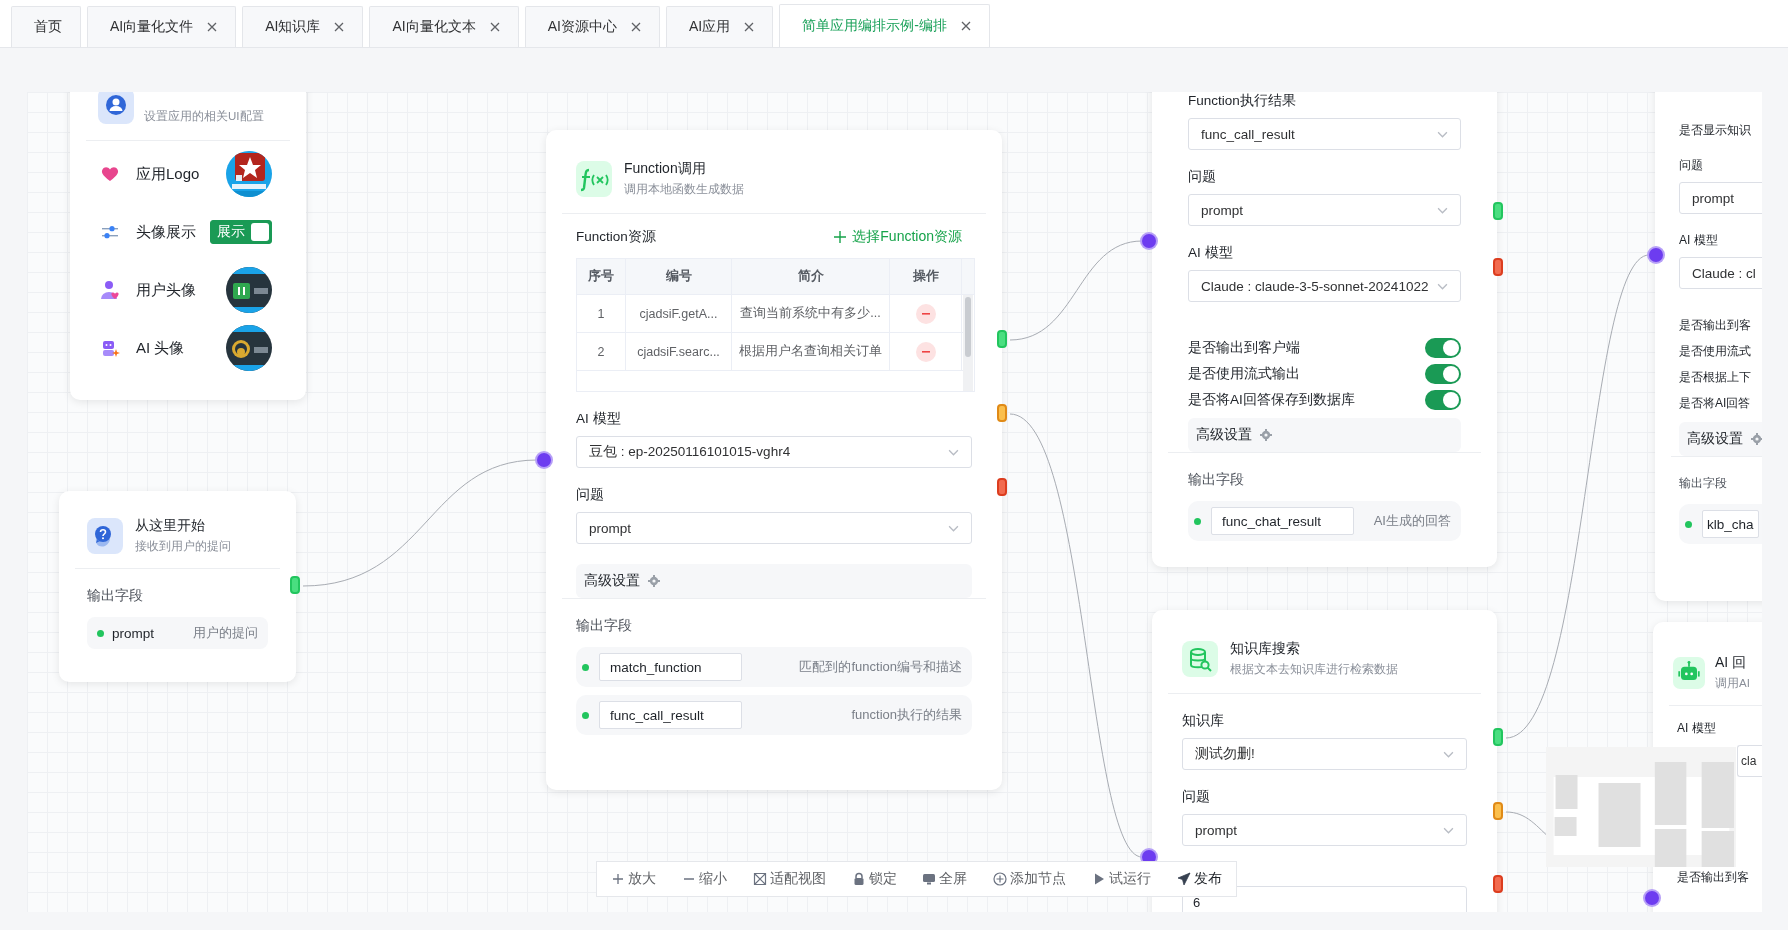 This screenshot has height=930, width=1788. Describe the element at coordinates (1282, 521) in the screenshot. I see `input-field: func_chat_result` at that location.